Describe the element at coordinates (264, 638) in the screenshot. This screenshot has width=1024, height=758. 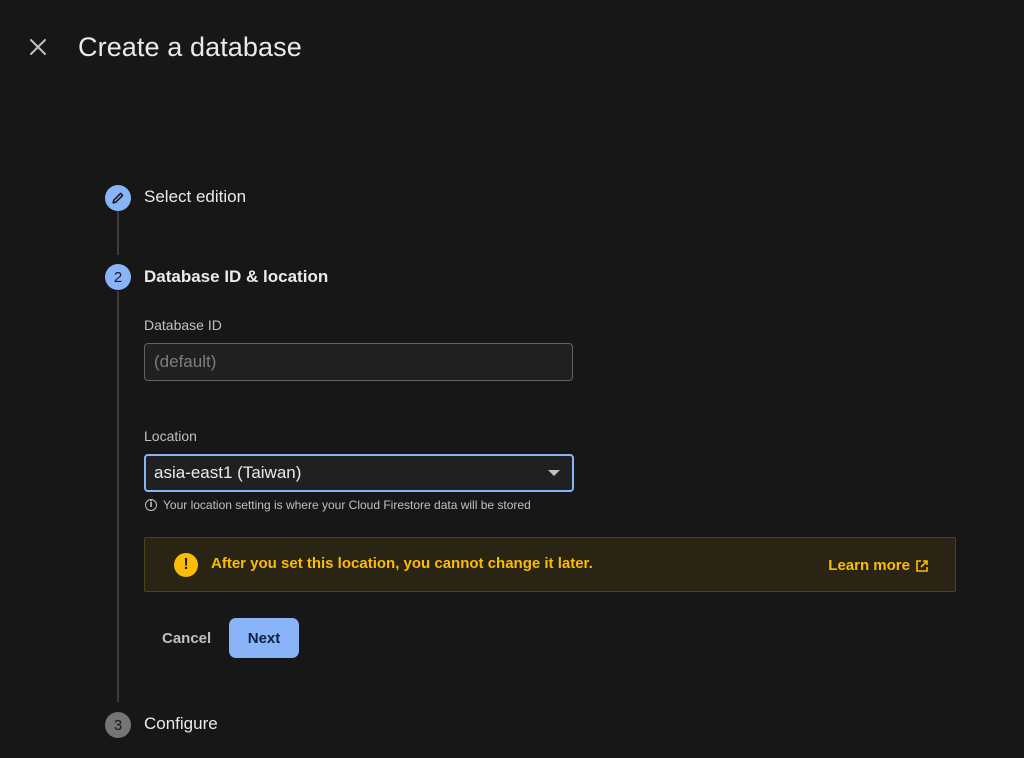
I see `next-button: Next` at that location.